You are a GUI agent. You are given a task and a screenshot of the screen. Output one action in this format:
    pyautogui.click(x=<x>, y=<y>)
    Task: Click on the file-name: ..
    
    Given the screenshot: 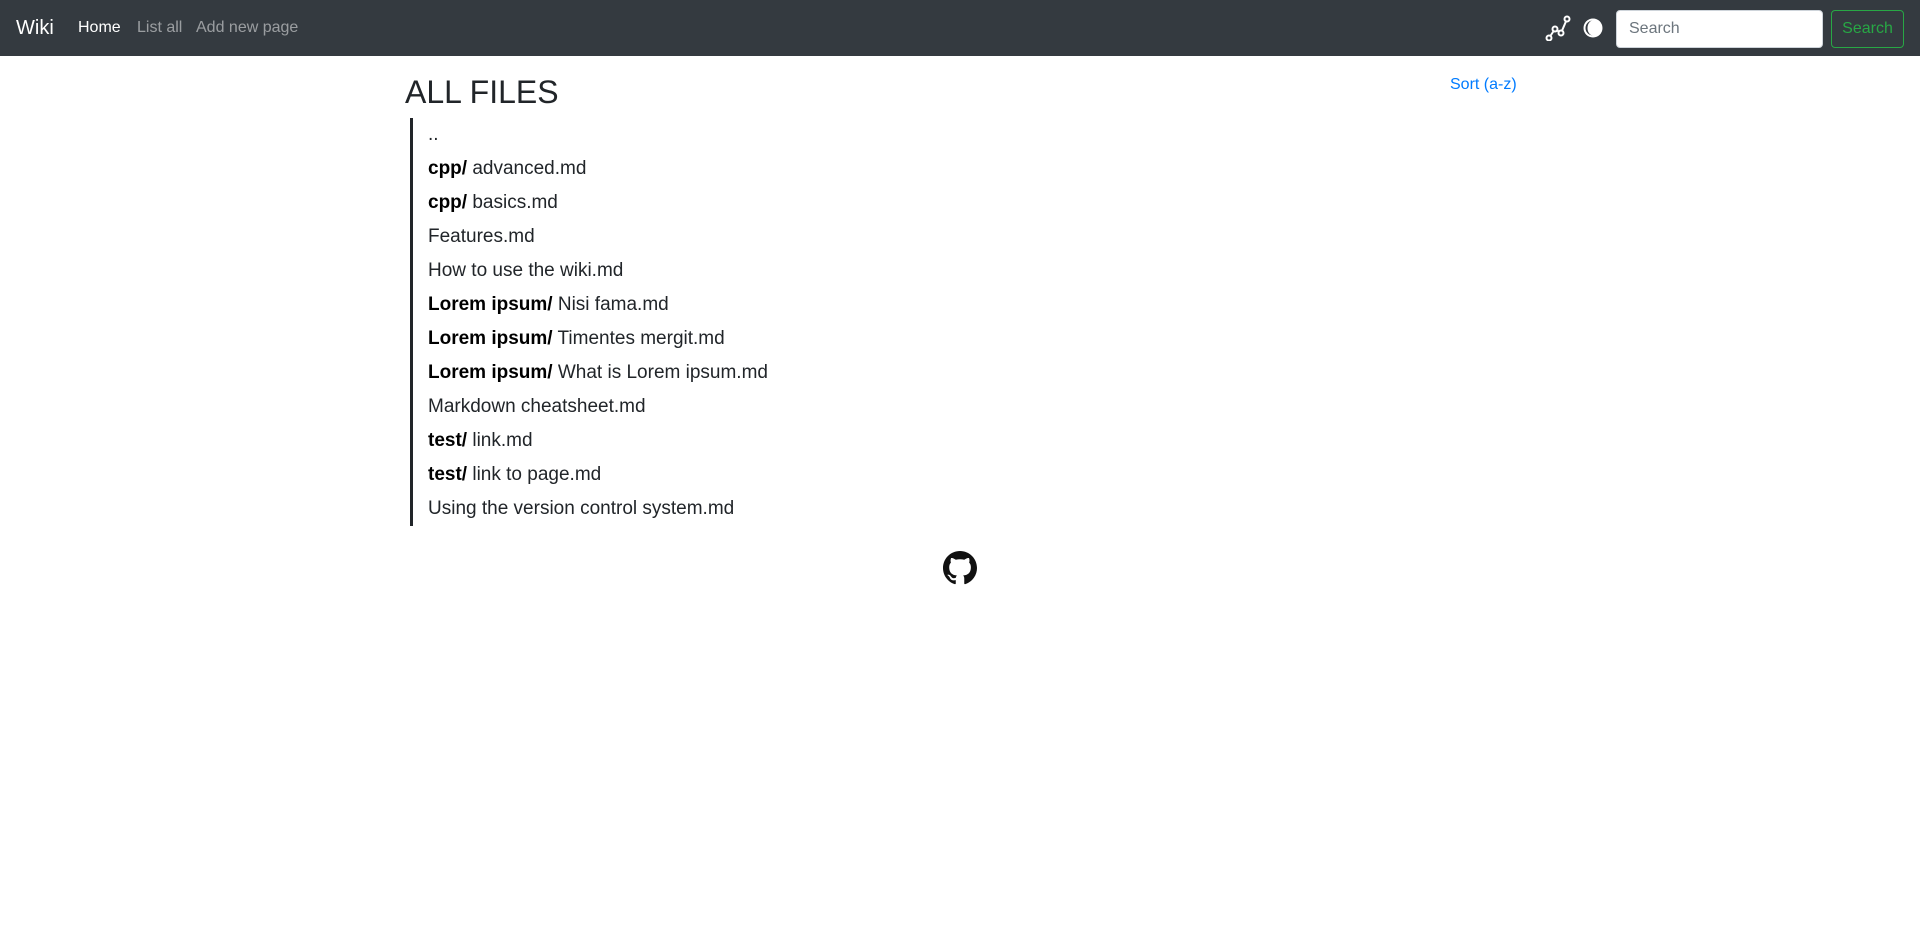 What is the action you would take?
    pyautogui.click(x=433, y=134)
    